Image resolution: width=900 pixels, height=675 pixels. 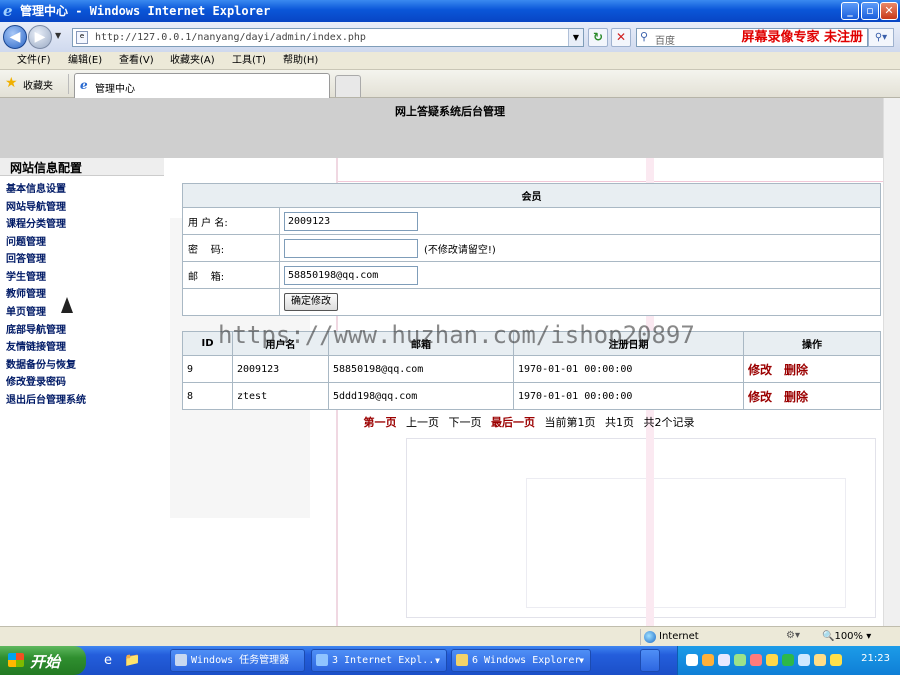 What do you see at coordinates (351, 248) in the screenshot?
I see `password-input` at bounding box center [351, 248].